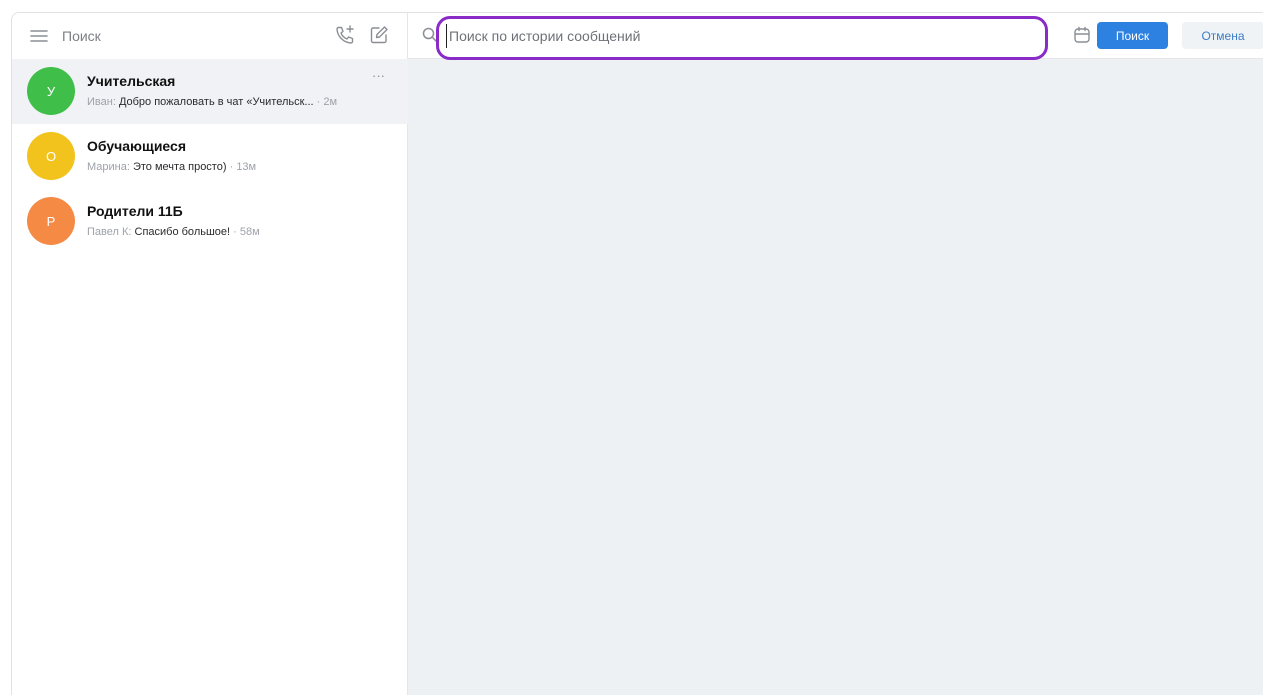 This screenshot has height=695, width=1263. What do you see at coordinates (131, 81) in the screenshot?
I see `chat-title: Учительская` at bounding box center [131, 81].